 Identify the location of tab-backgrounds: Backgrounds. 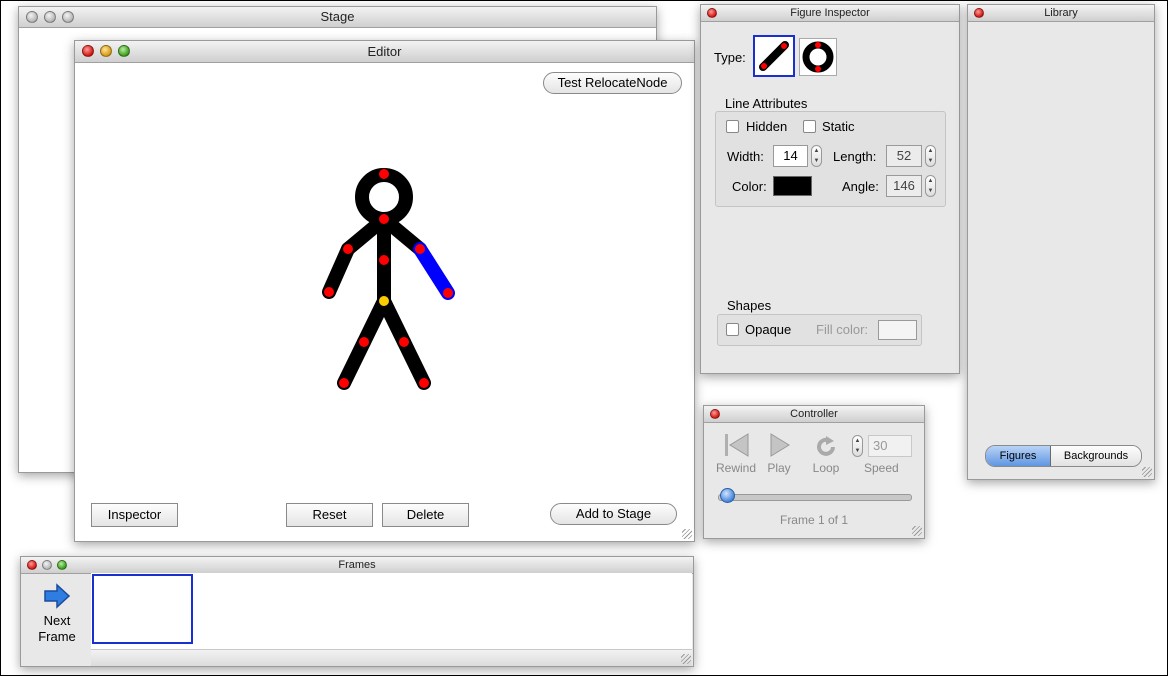
(1096, 456).